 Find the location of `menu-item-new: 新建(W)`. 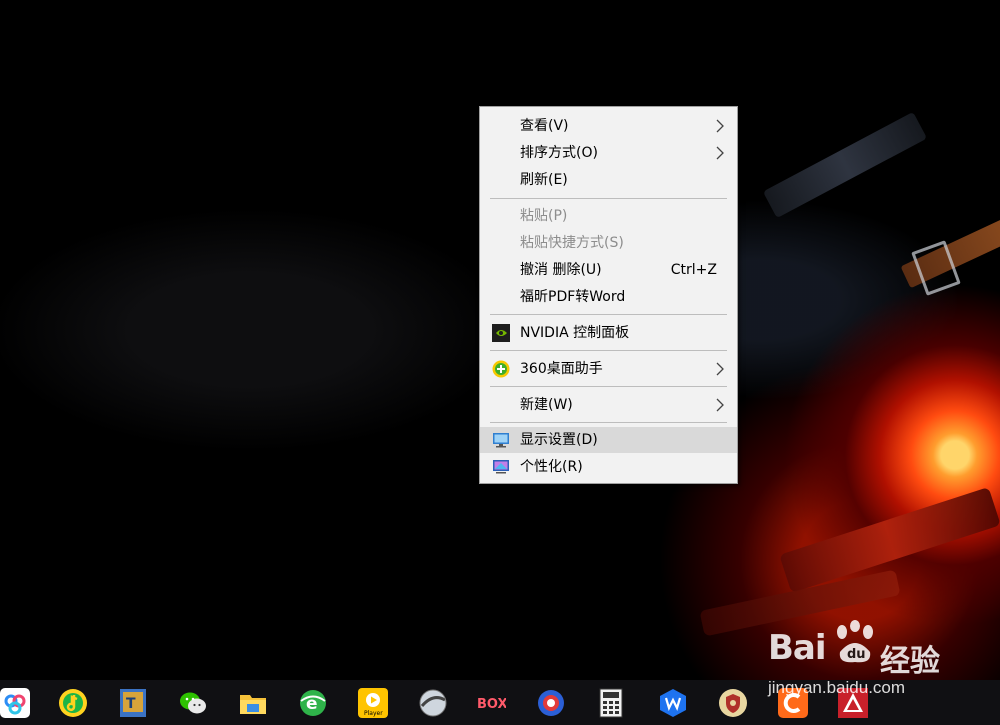

menu-item-new: 新建(W) is located at coordinates (608, 405).